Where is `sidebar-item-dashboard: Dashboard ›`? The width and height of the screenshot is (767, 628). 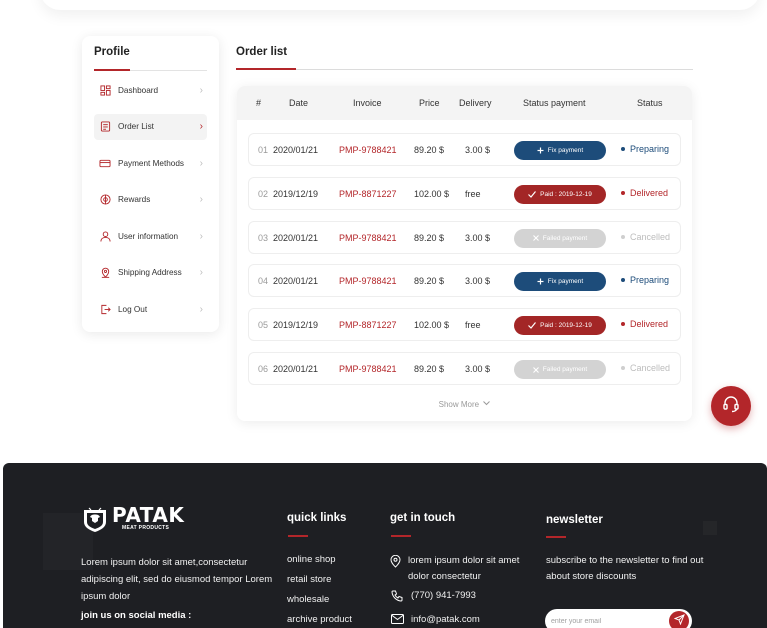
sidebar-item-dashboard: Dashboard › is located at coordinates (150, 90).